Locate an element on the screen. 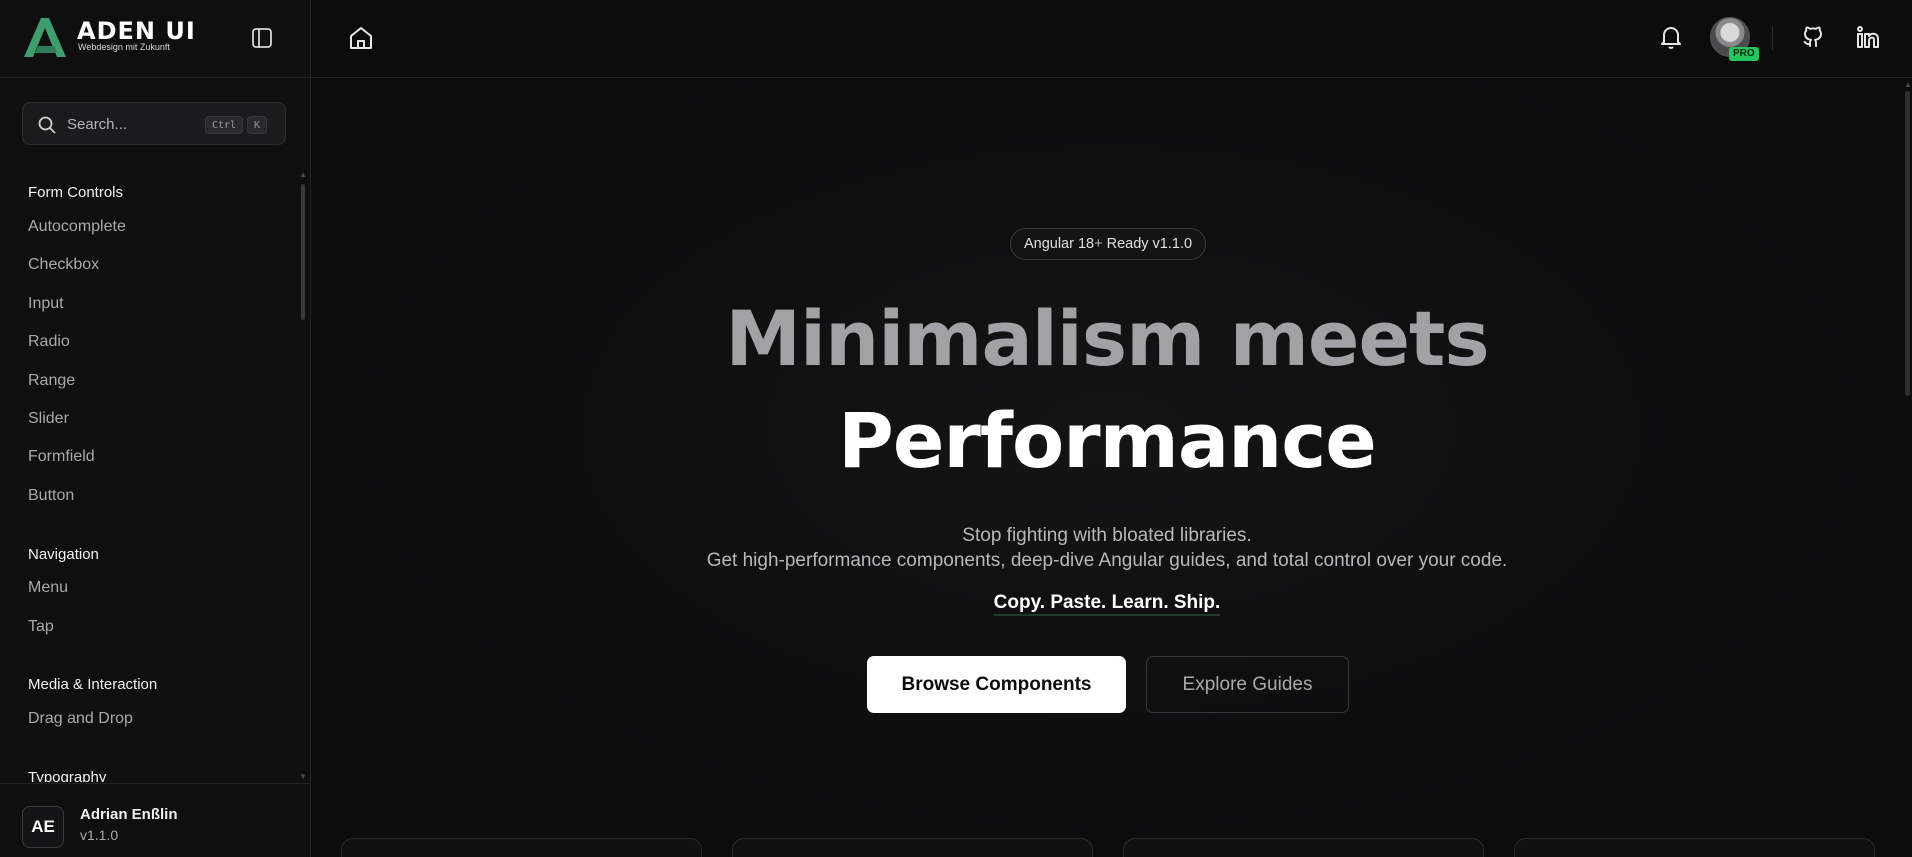  topbar: PRO is located at coordinates (1111, 39).